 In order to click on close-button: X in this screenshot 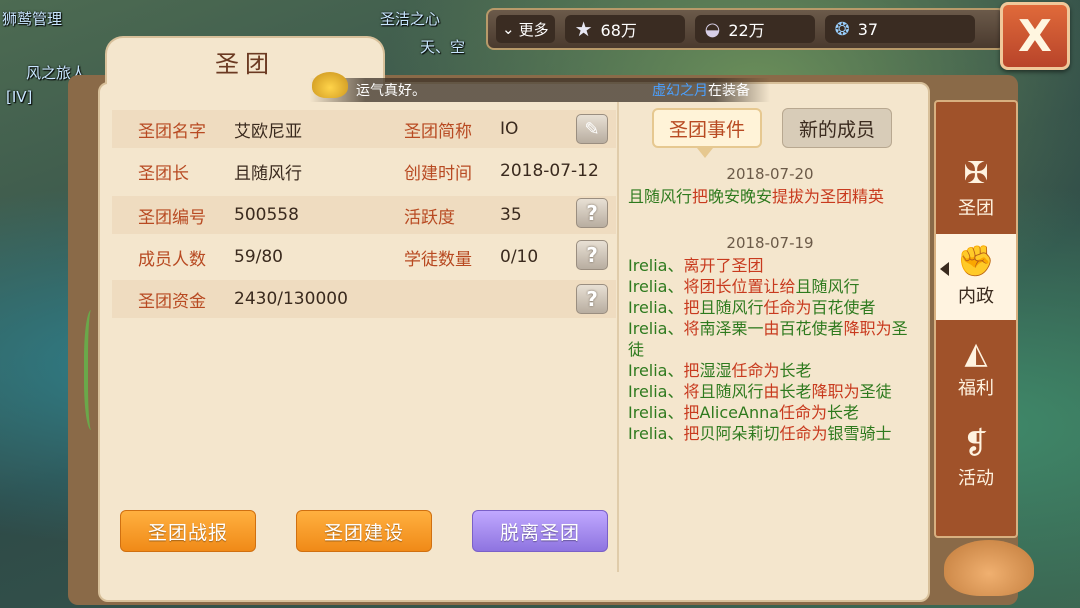, I will do `click(1035, 36)`.